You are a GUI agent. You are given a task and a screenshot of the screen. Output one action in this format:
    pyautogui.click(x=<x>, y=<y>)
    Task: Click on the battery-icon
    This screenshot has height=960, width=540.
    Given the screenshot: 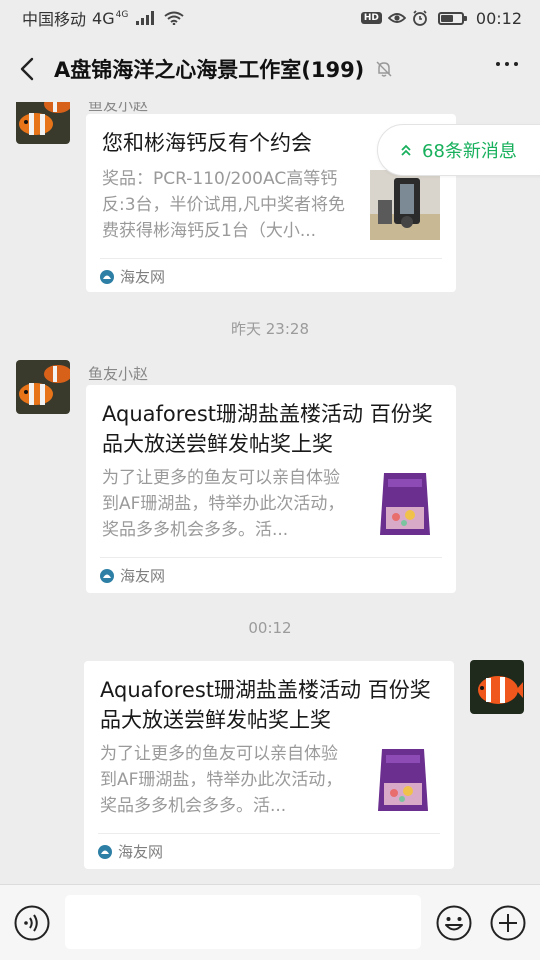 What is the action you would take?
    pyautogui.click(x=452, y=18)
    